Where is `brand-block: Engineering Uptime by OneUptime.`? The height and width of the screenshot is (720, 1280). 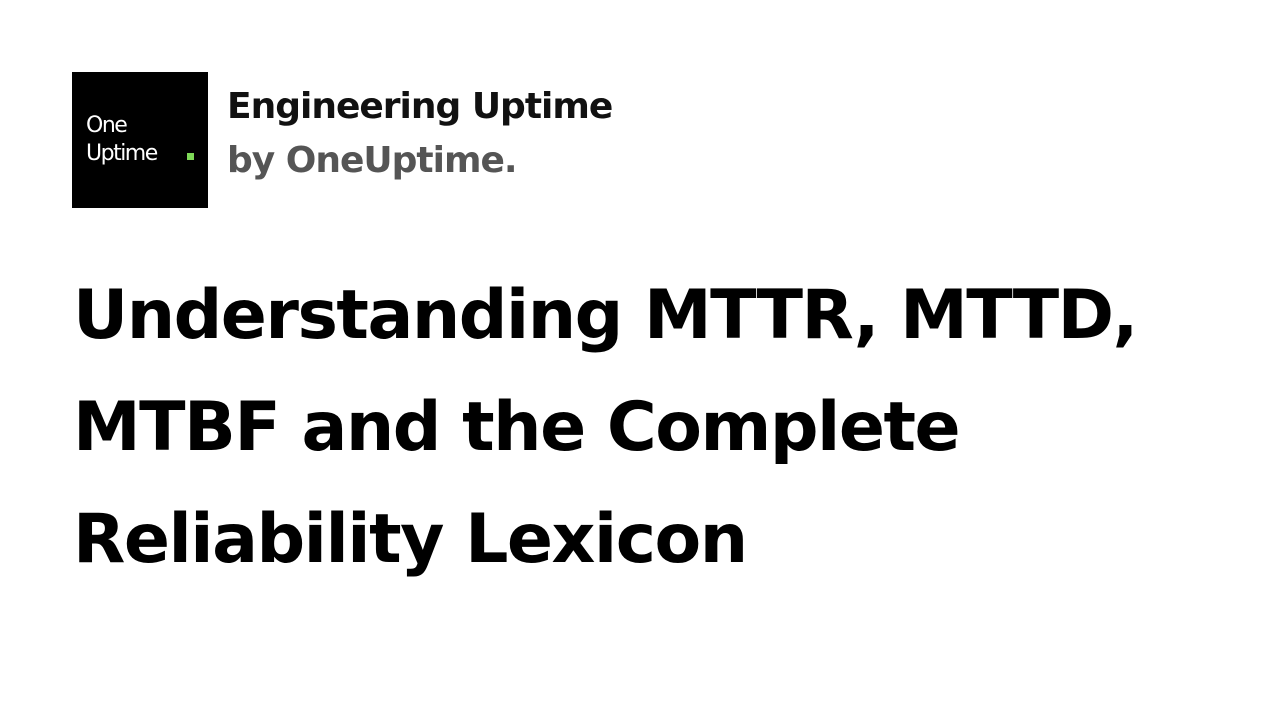 brand-block: Engineering Uptime by OneUptime. is located at coordinates (420, 134).